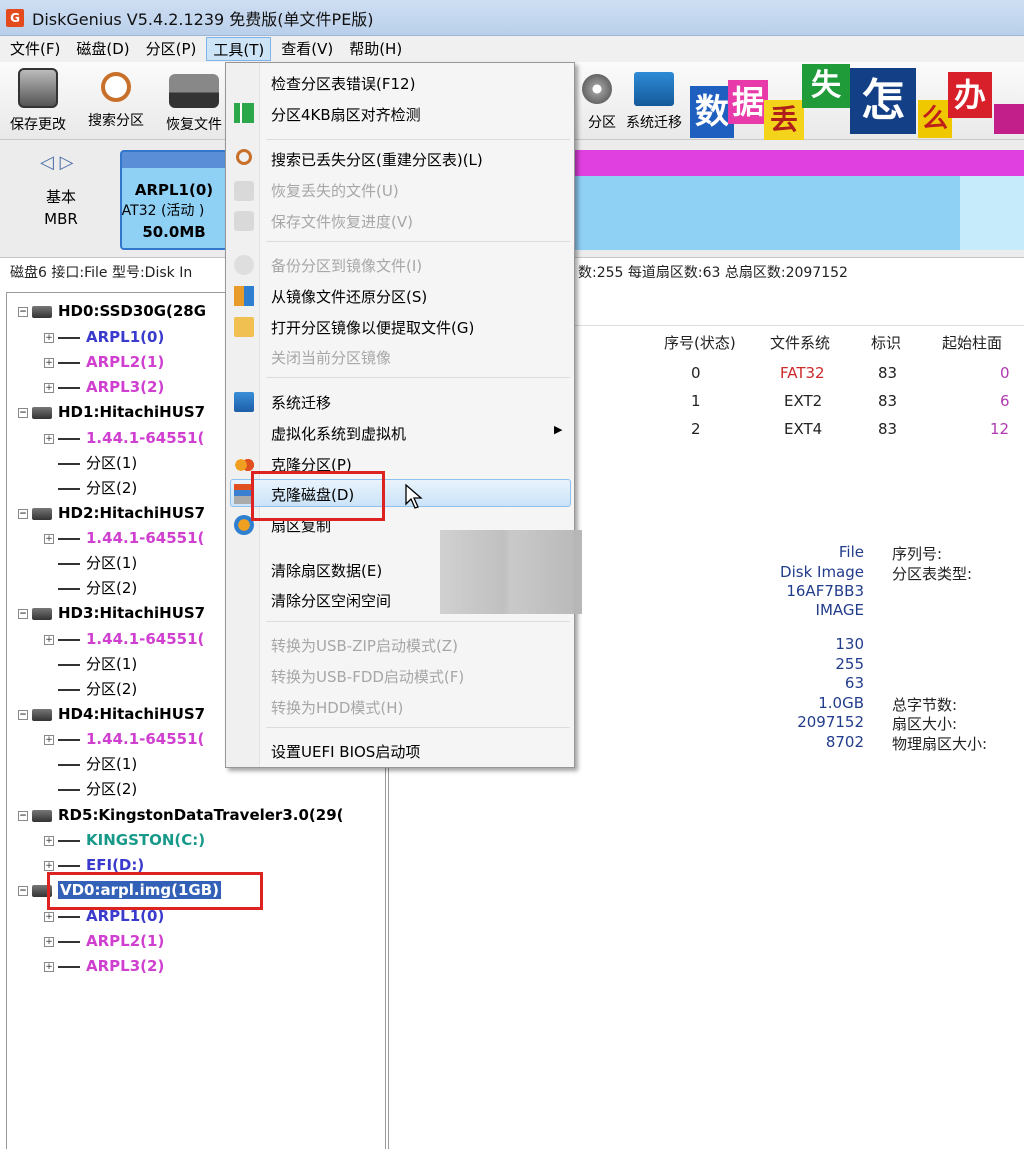  What do you see at coordinates (181, 815) in the screenshot?
I see `tree-disk-rd5: − RD5:KingstonDataTraveler3.0(29(` at bounding box center [181, 815].